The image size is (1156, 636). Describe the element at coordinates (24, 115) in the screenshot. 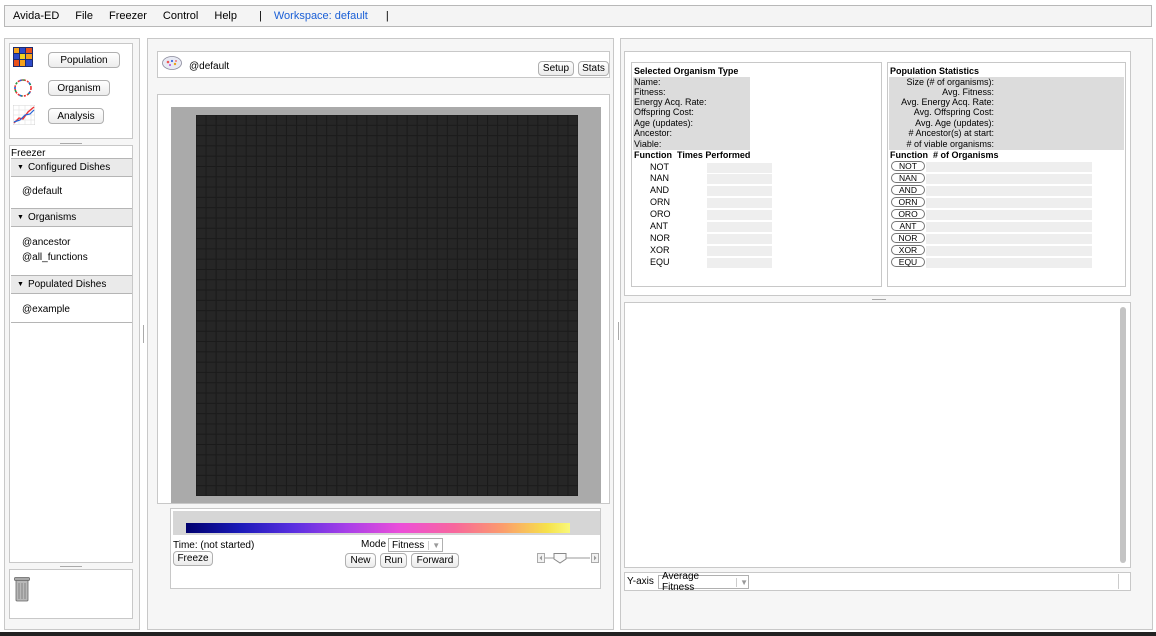

I see `analysis-chart-icon` at that location.